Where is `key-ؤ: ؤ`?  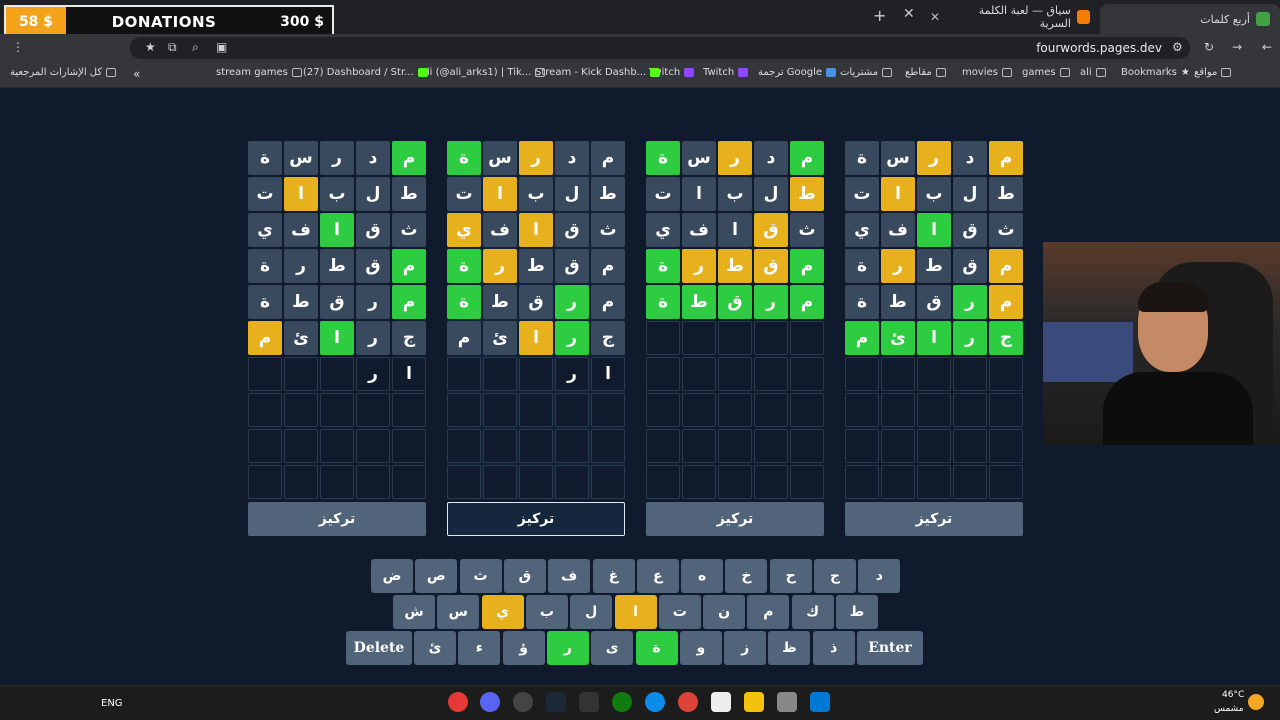 key-ؤ: ؤ is located at coordinates (523, 648).